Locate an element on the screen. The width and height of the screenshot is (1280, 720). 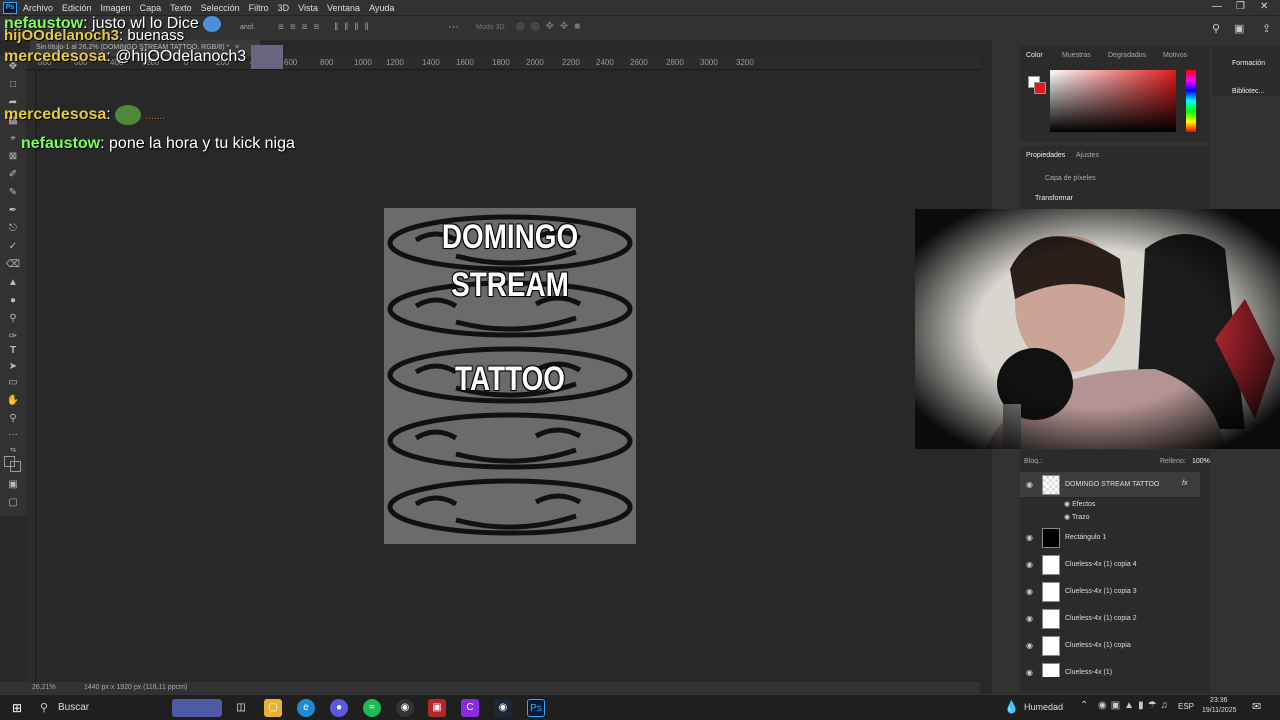
pen-tool-icon: ✑ is located at coordinates (13, 337).